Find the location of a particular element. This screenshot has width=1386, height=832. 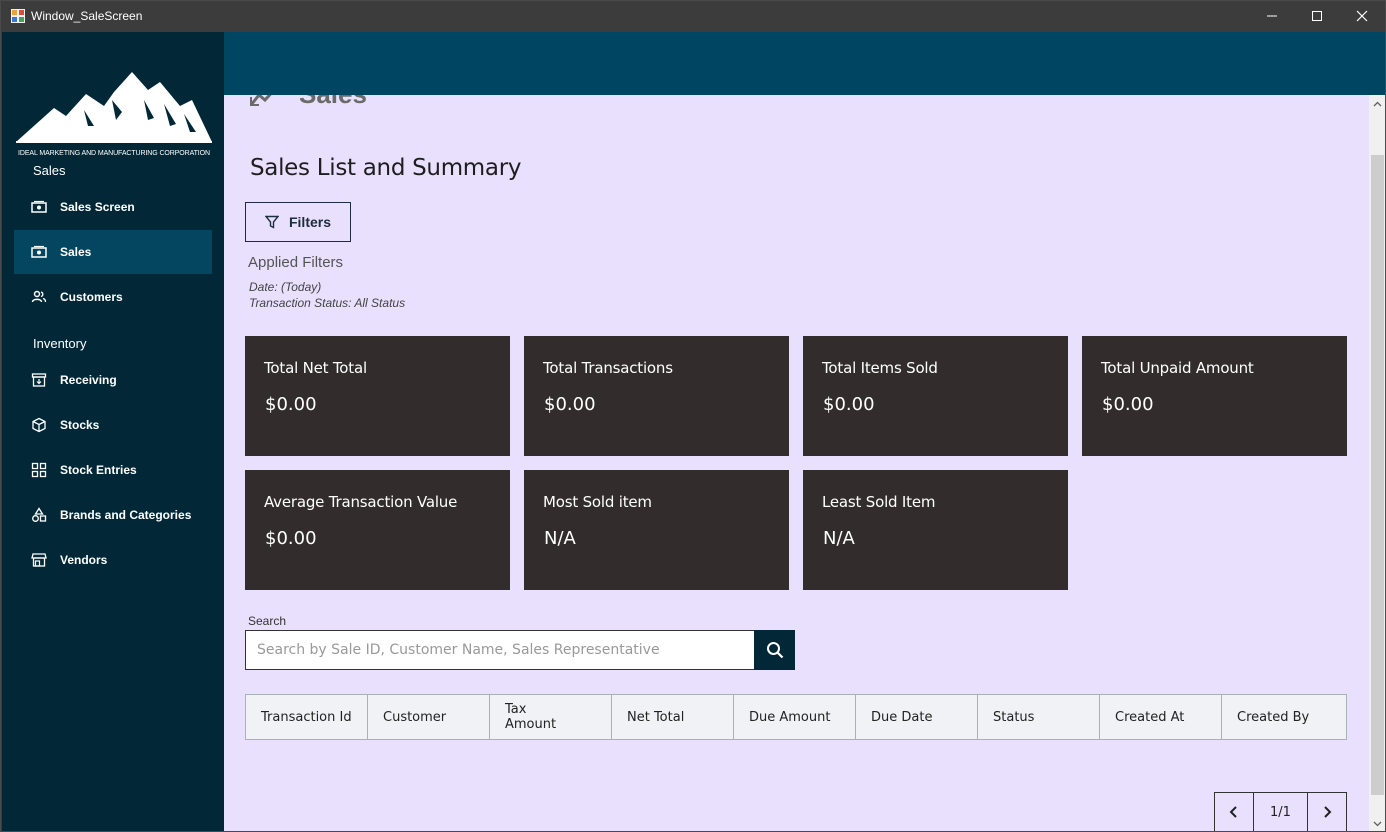

archive-icon is located at coordinates (39, 380).